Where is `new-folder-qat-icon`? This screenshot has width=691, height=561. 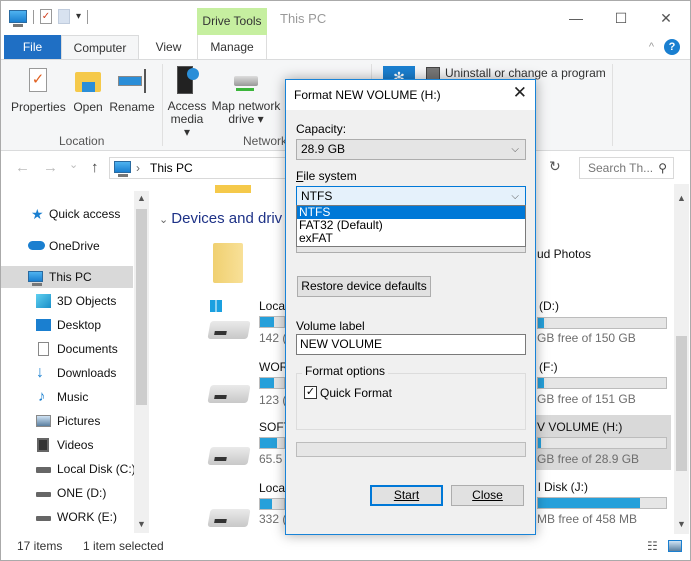 new-folder-qat-icon is located at coordinates (64, 16).